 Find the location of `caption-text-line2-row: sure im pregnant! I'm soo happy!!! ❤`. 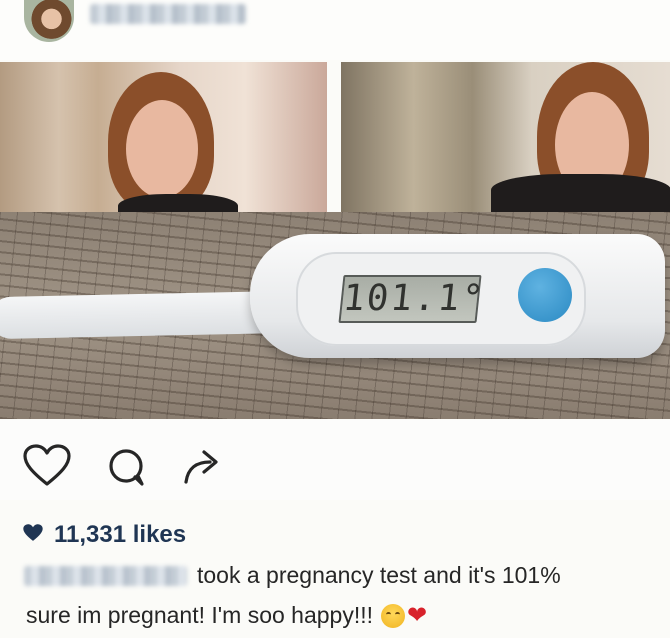

caption-text-line2-row: sure im pregnant! I'm soo happy!!! ❤ is located at coordinates (226, 615).